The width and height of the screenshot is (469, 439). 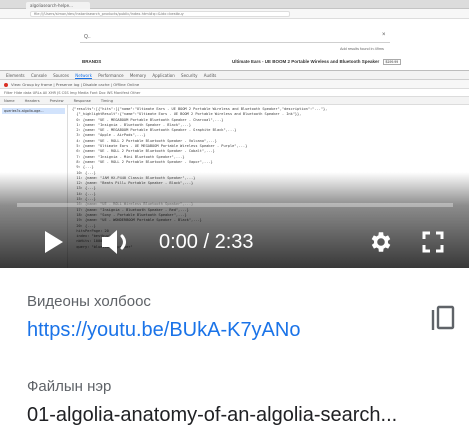 I want to click on devtools-tab: Console, so click(x=38, y=75).